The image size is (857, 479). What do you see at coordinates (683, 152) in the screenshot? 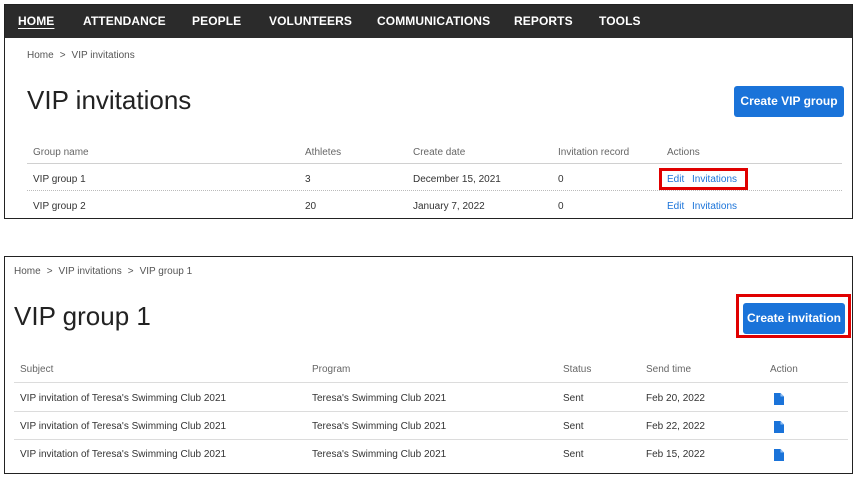
I see `col-actions: Actions` at bounding box center [683, 152].